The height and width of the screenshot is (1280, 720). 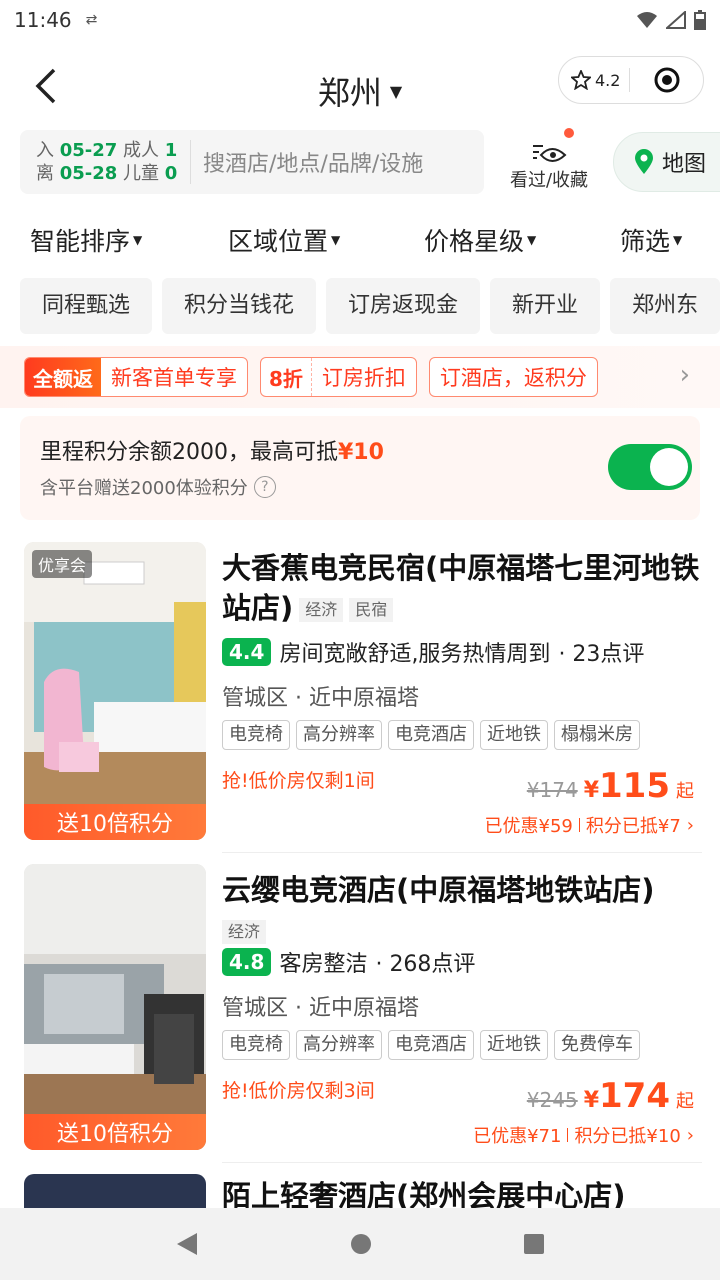 I want to click on rating-button: 4.2, so click(x=594, y=80).